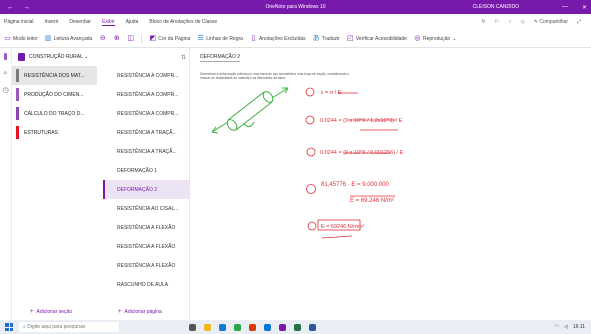 This screenshot has width=591, height=334. What do you see at coordinates (9, 327) in the screenshot?
I see `windows-start-icon` at bounding box center [9, 327].